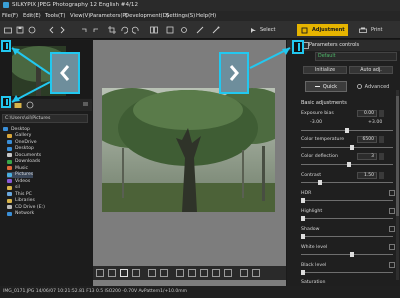  What do you see at coordinates (16, 129) in the screenshot?
I see `tree-item-desktop: Desktop` at bounding box center [16, 129].